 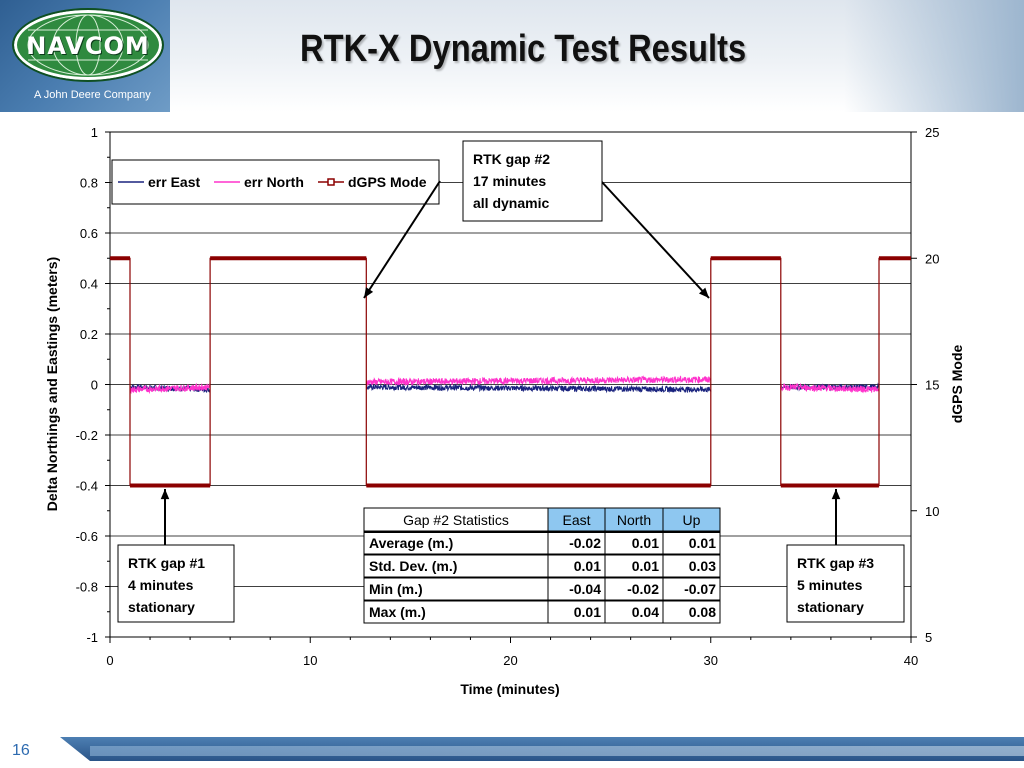 I want to click on legend-marker, so click(x=331, y=182).